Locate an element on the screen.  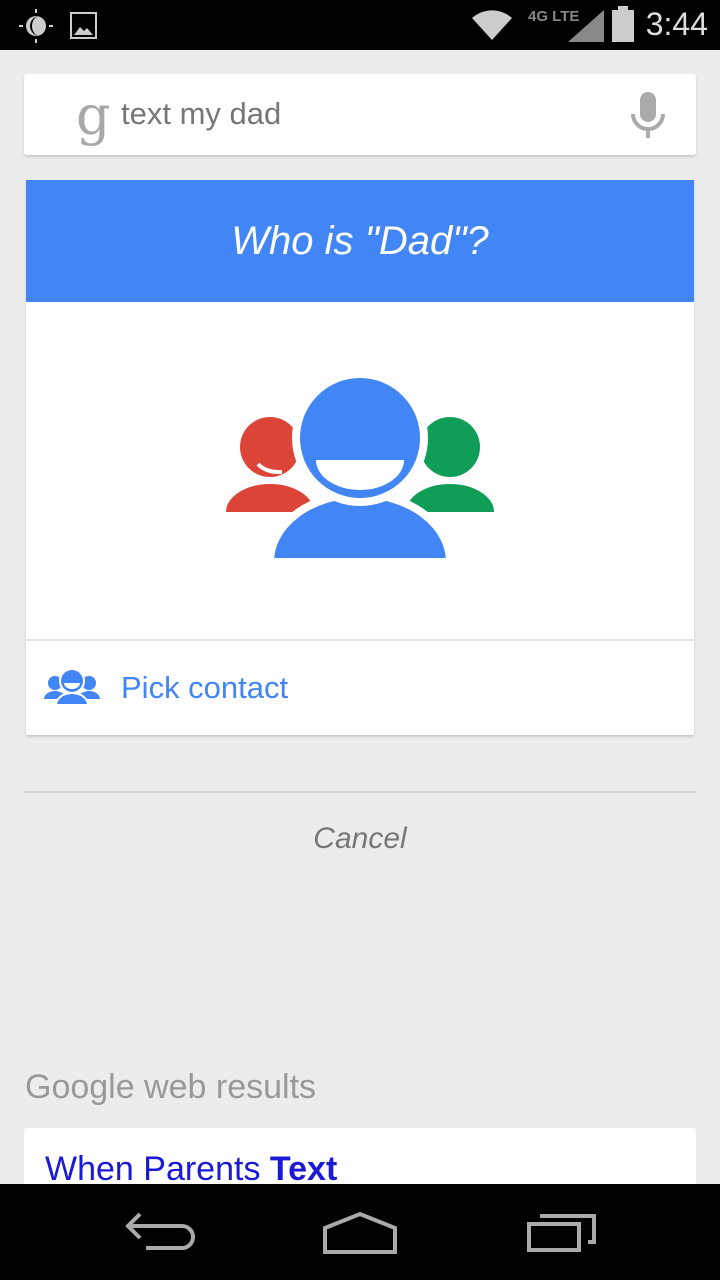
cancel-button: Cancel is located at coordinates (360, 839).